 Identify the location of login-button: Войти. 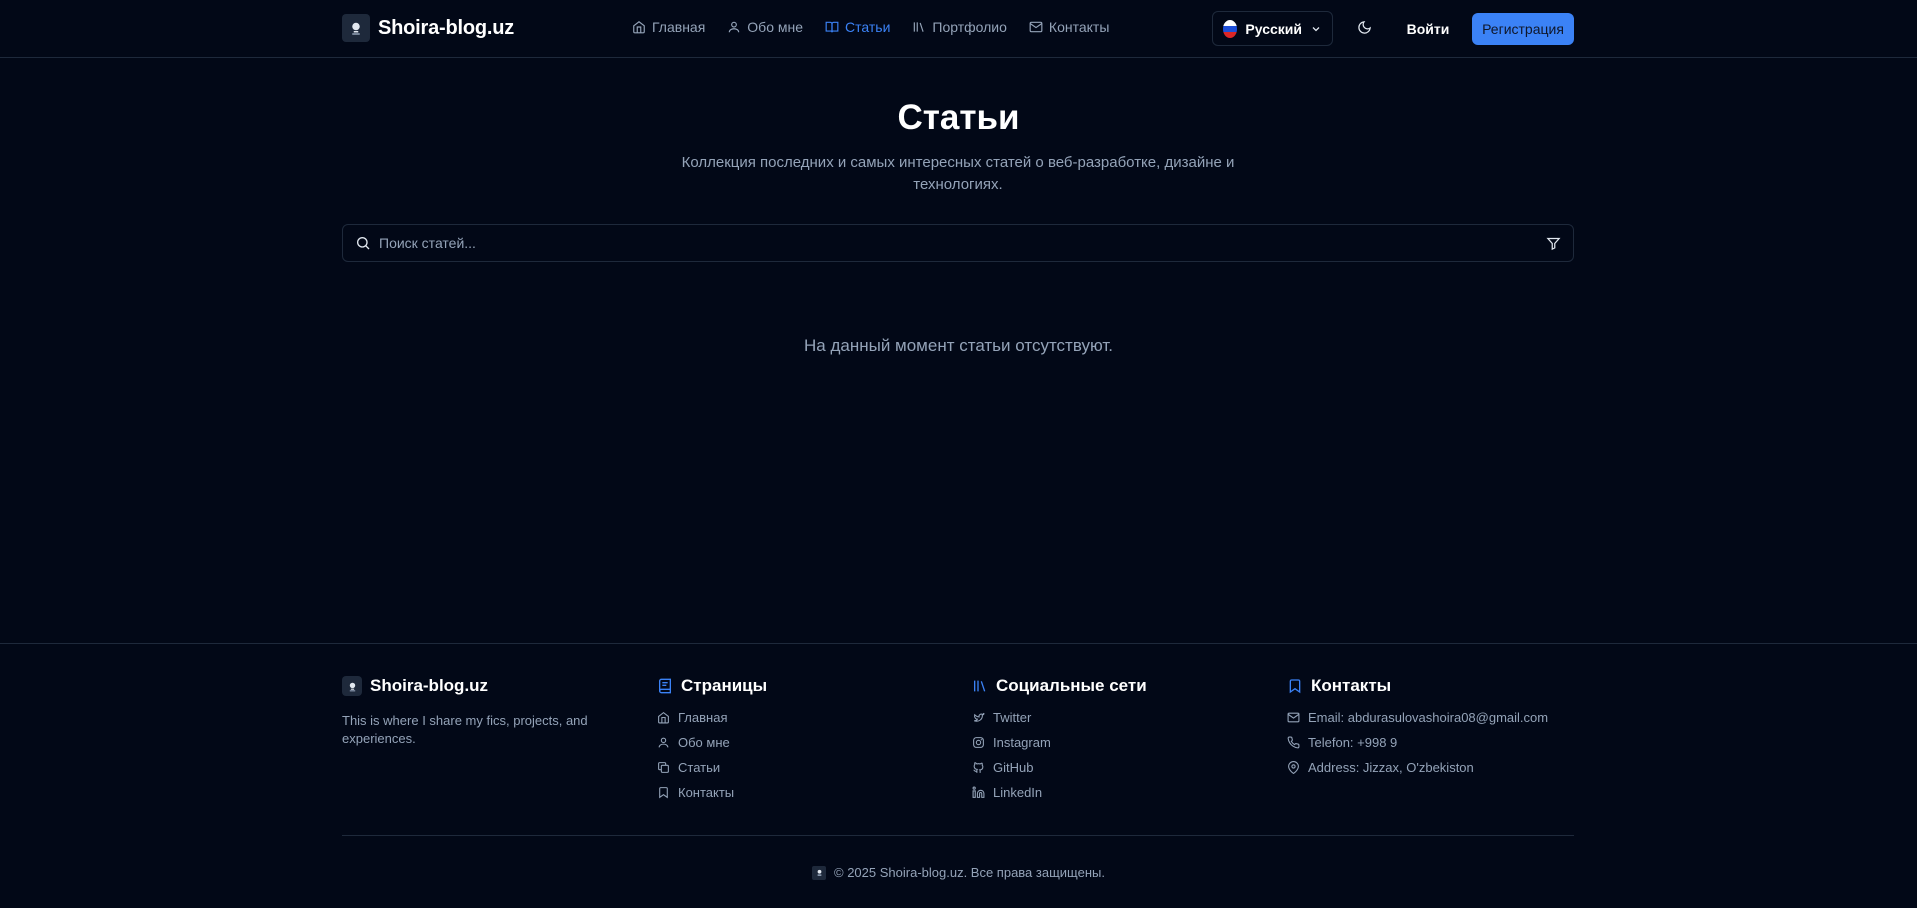
(1428, 28).